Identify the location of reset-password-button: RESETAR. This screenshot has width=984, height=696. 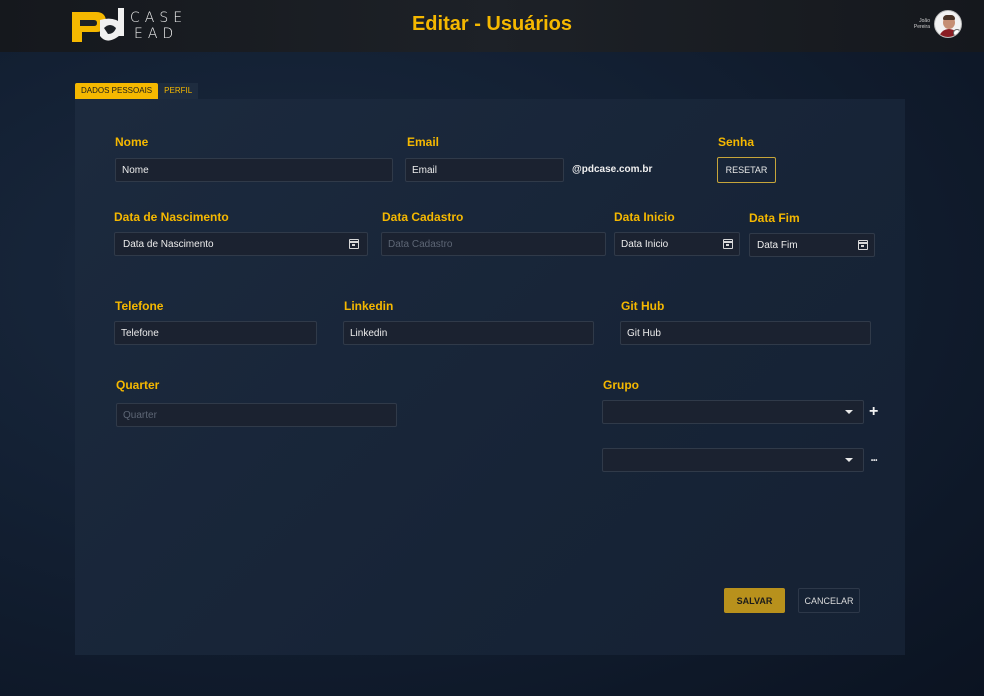
(746, 170).